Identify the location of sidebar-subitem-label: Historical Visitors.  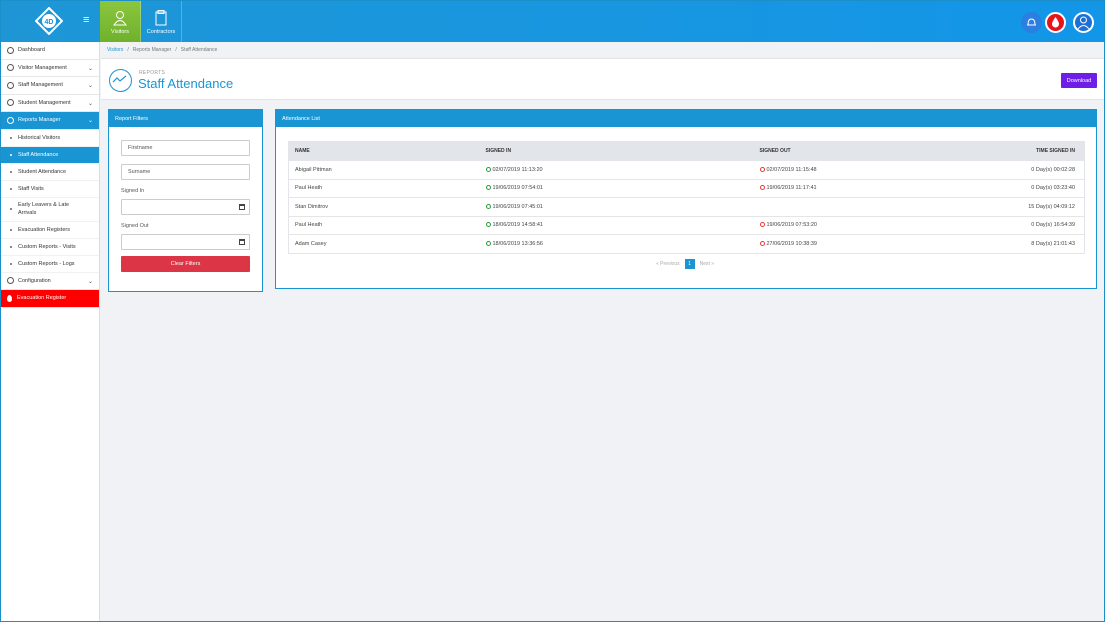
(39, 137).